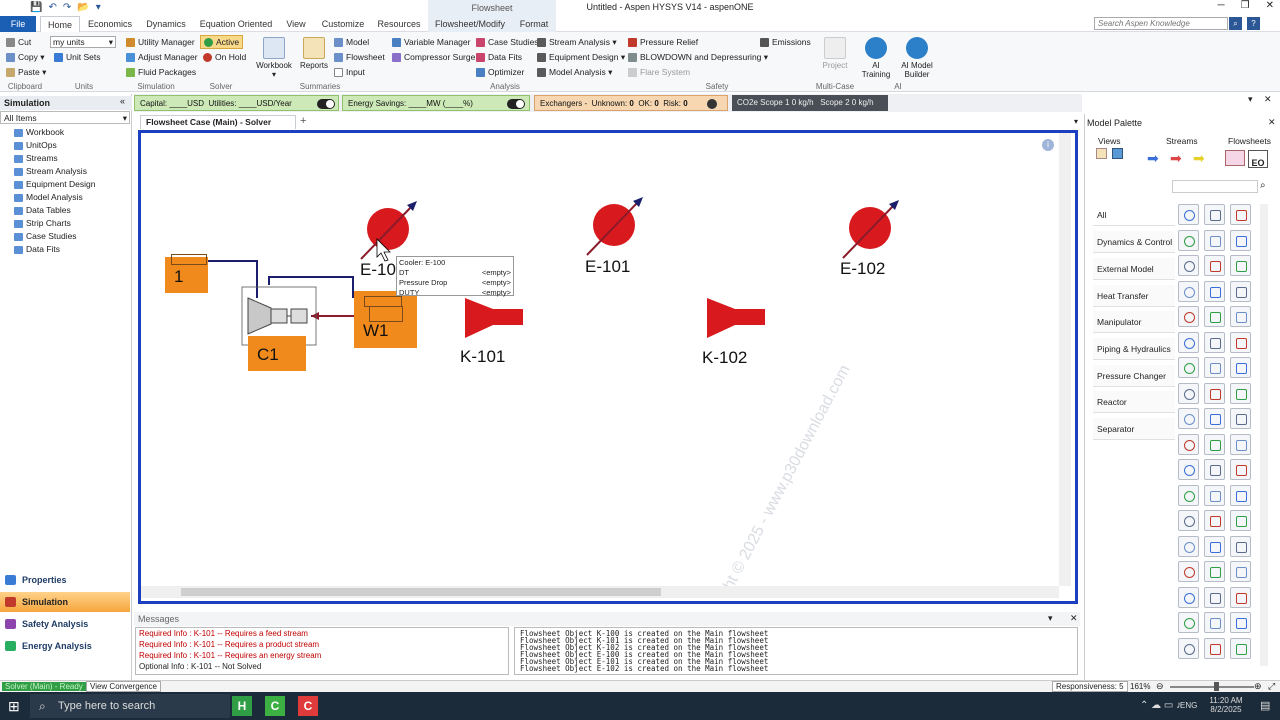  Describe the element at coordinates (124, 686) in the screenshot. I see `view-convergence-button: View Convergence` at that location.